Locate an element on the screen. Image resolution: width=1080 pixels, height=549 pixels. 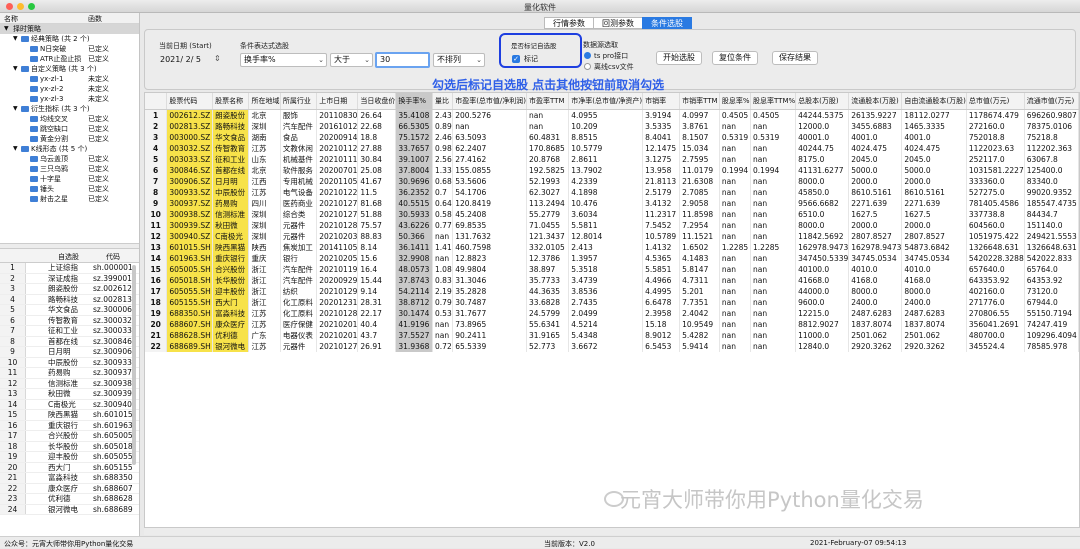
reset-conditions-button: 复位条件 is located at coordinates (735, 58).